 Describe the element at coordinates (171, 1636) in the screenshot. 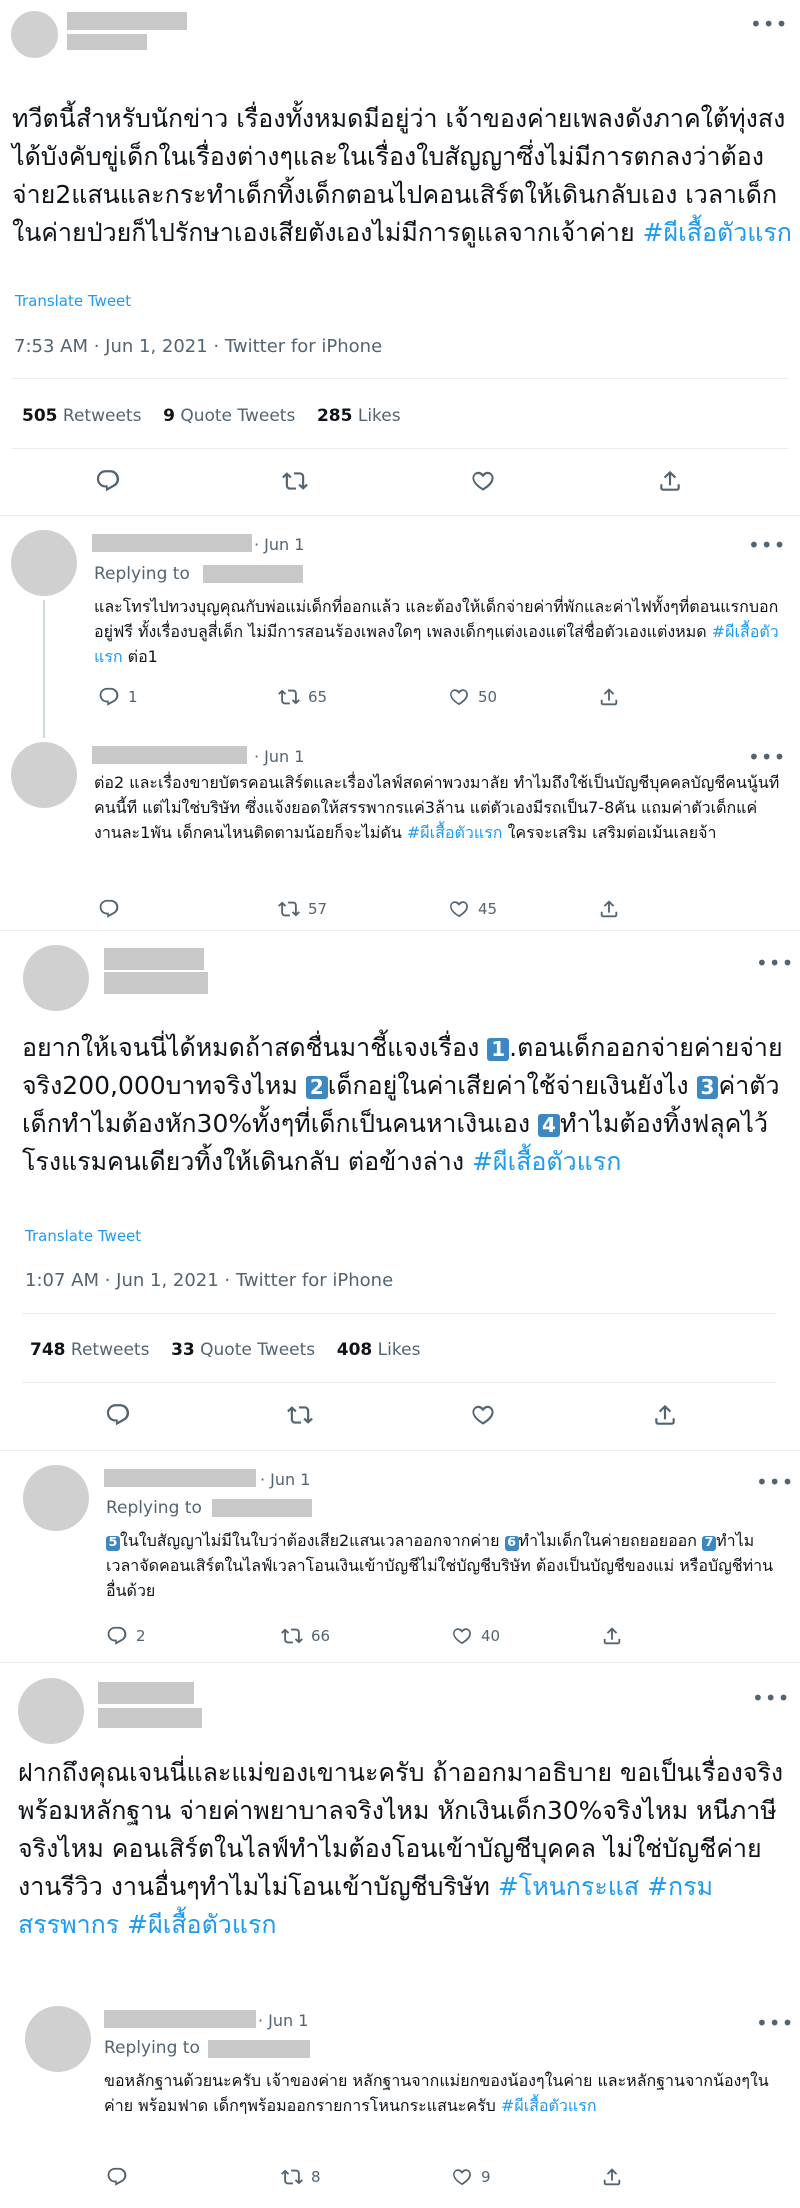

I see `reply-button: 2` at that location.